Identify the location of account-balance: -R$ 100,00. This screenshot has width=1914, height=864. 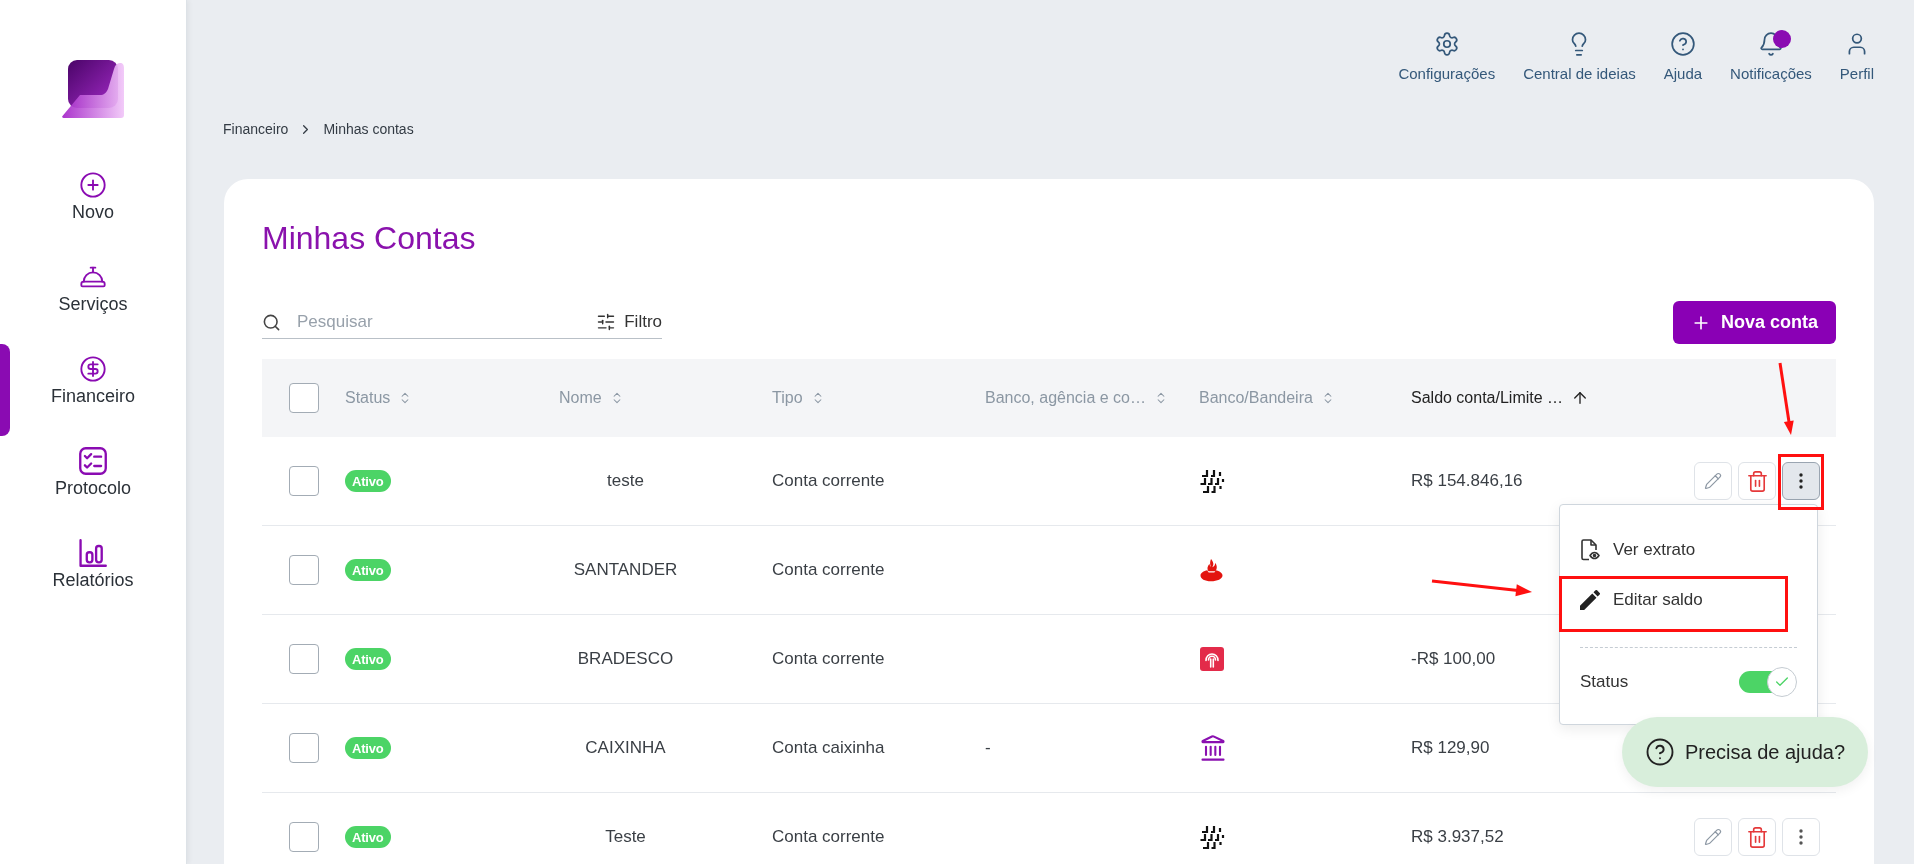
(1453, 659).